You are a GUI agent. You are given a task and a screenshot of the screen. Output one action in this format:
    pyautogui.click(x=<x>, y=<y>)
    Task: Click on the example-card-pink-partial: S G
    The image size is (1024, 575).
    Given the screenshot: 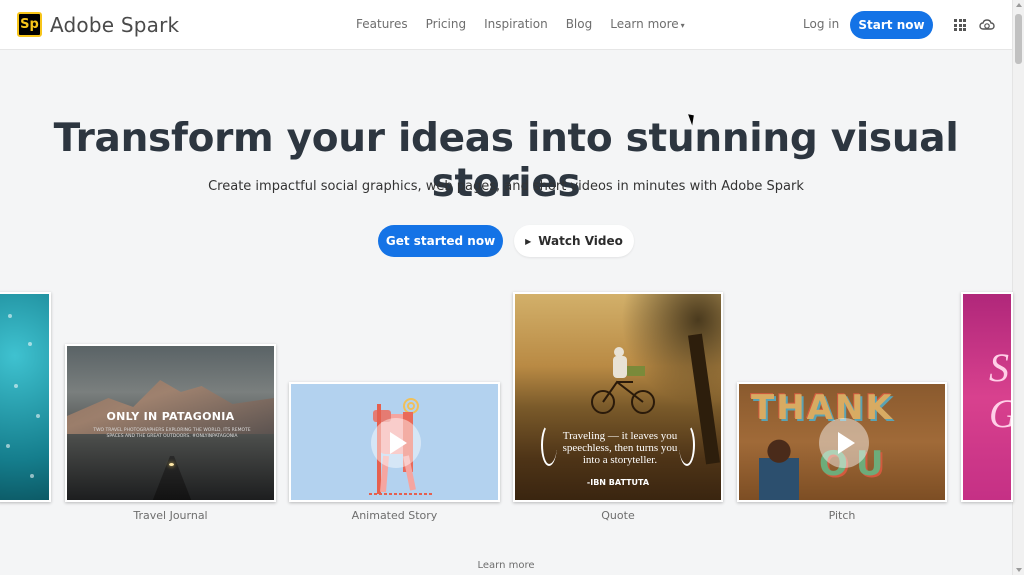 What is the action you would take?
    pyautogui.click(x=987, y=397)
    